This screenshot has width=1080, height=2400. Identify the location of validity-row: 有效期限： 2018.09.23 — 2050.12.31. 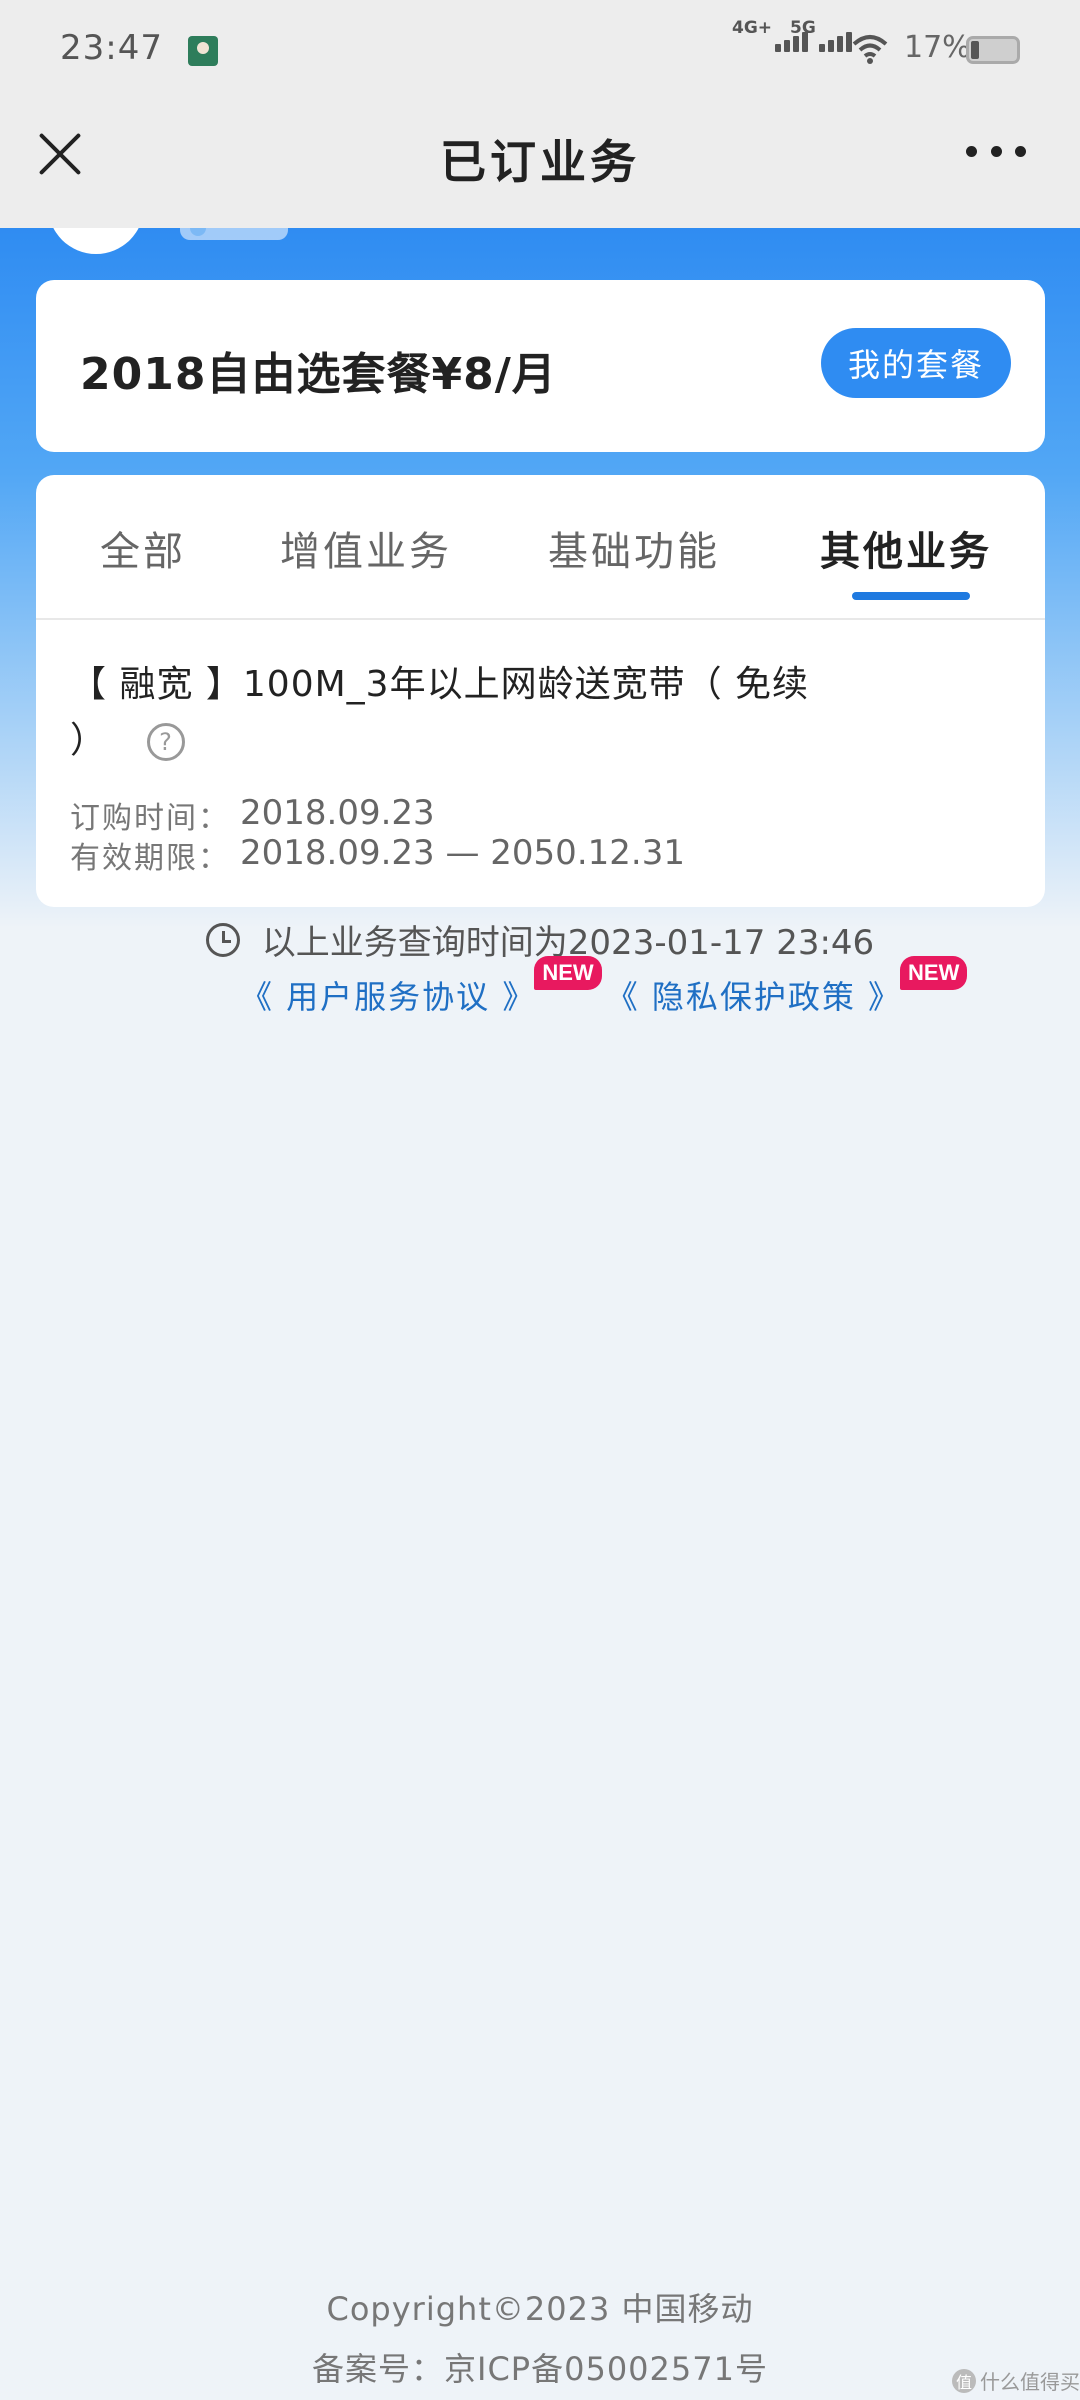
(377, 855).